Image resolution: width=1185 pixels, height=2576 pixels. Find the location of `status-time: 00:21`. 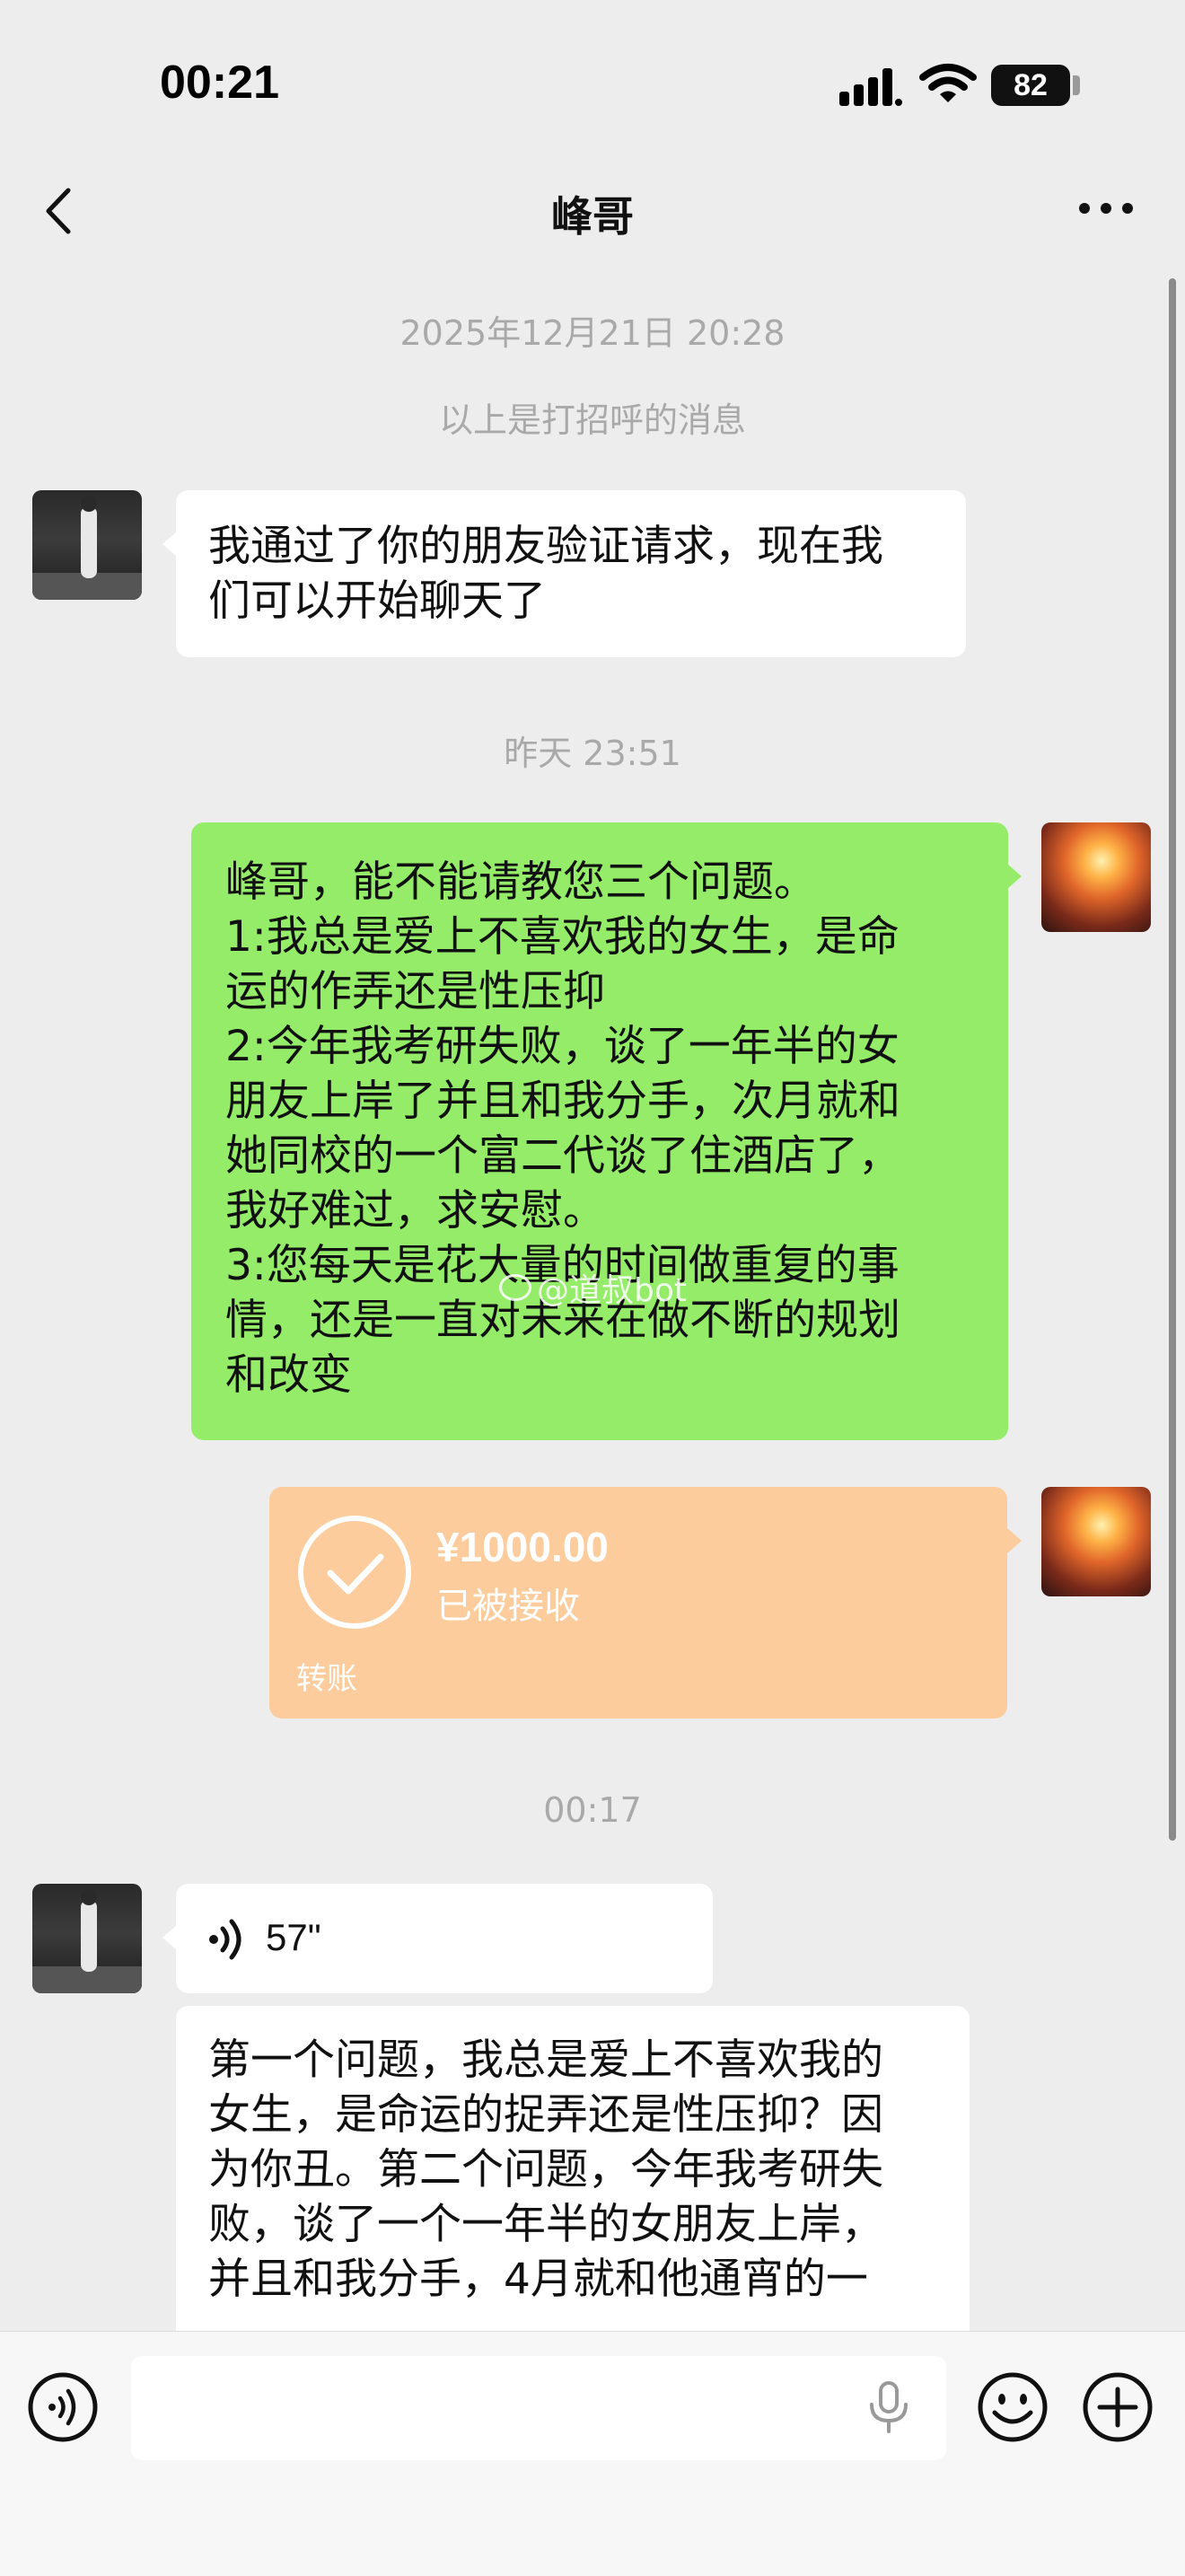

status-time: 00:21 is located at coordinates (219, 83).